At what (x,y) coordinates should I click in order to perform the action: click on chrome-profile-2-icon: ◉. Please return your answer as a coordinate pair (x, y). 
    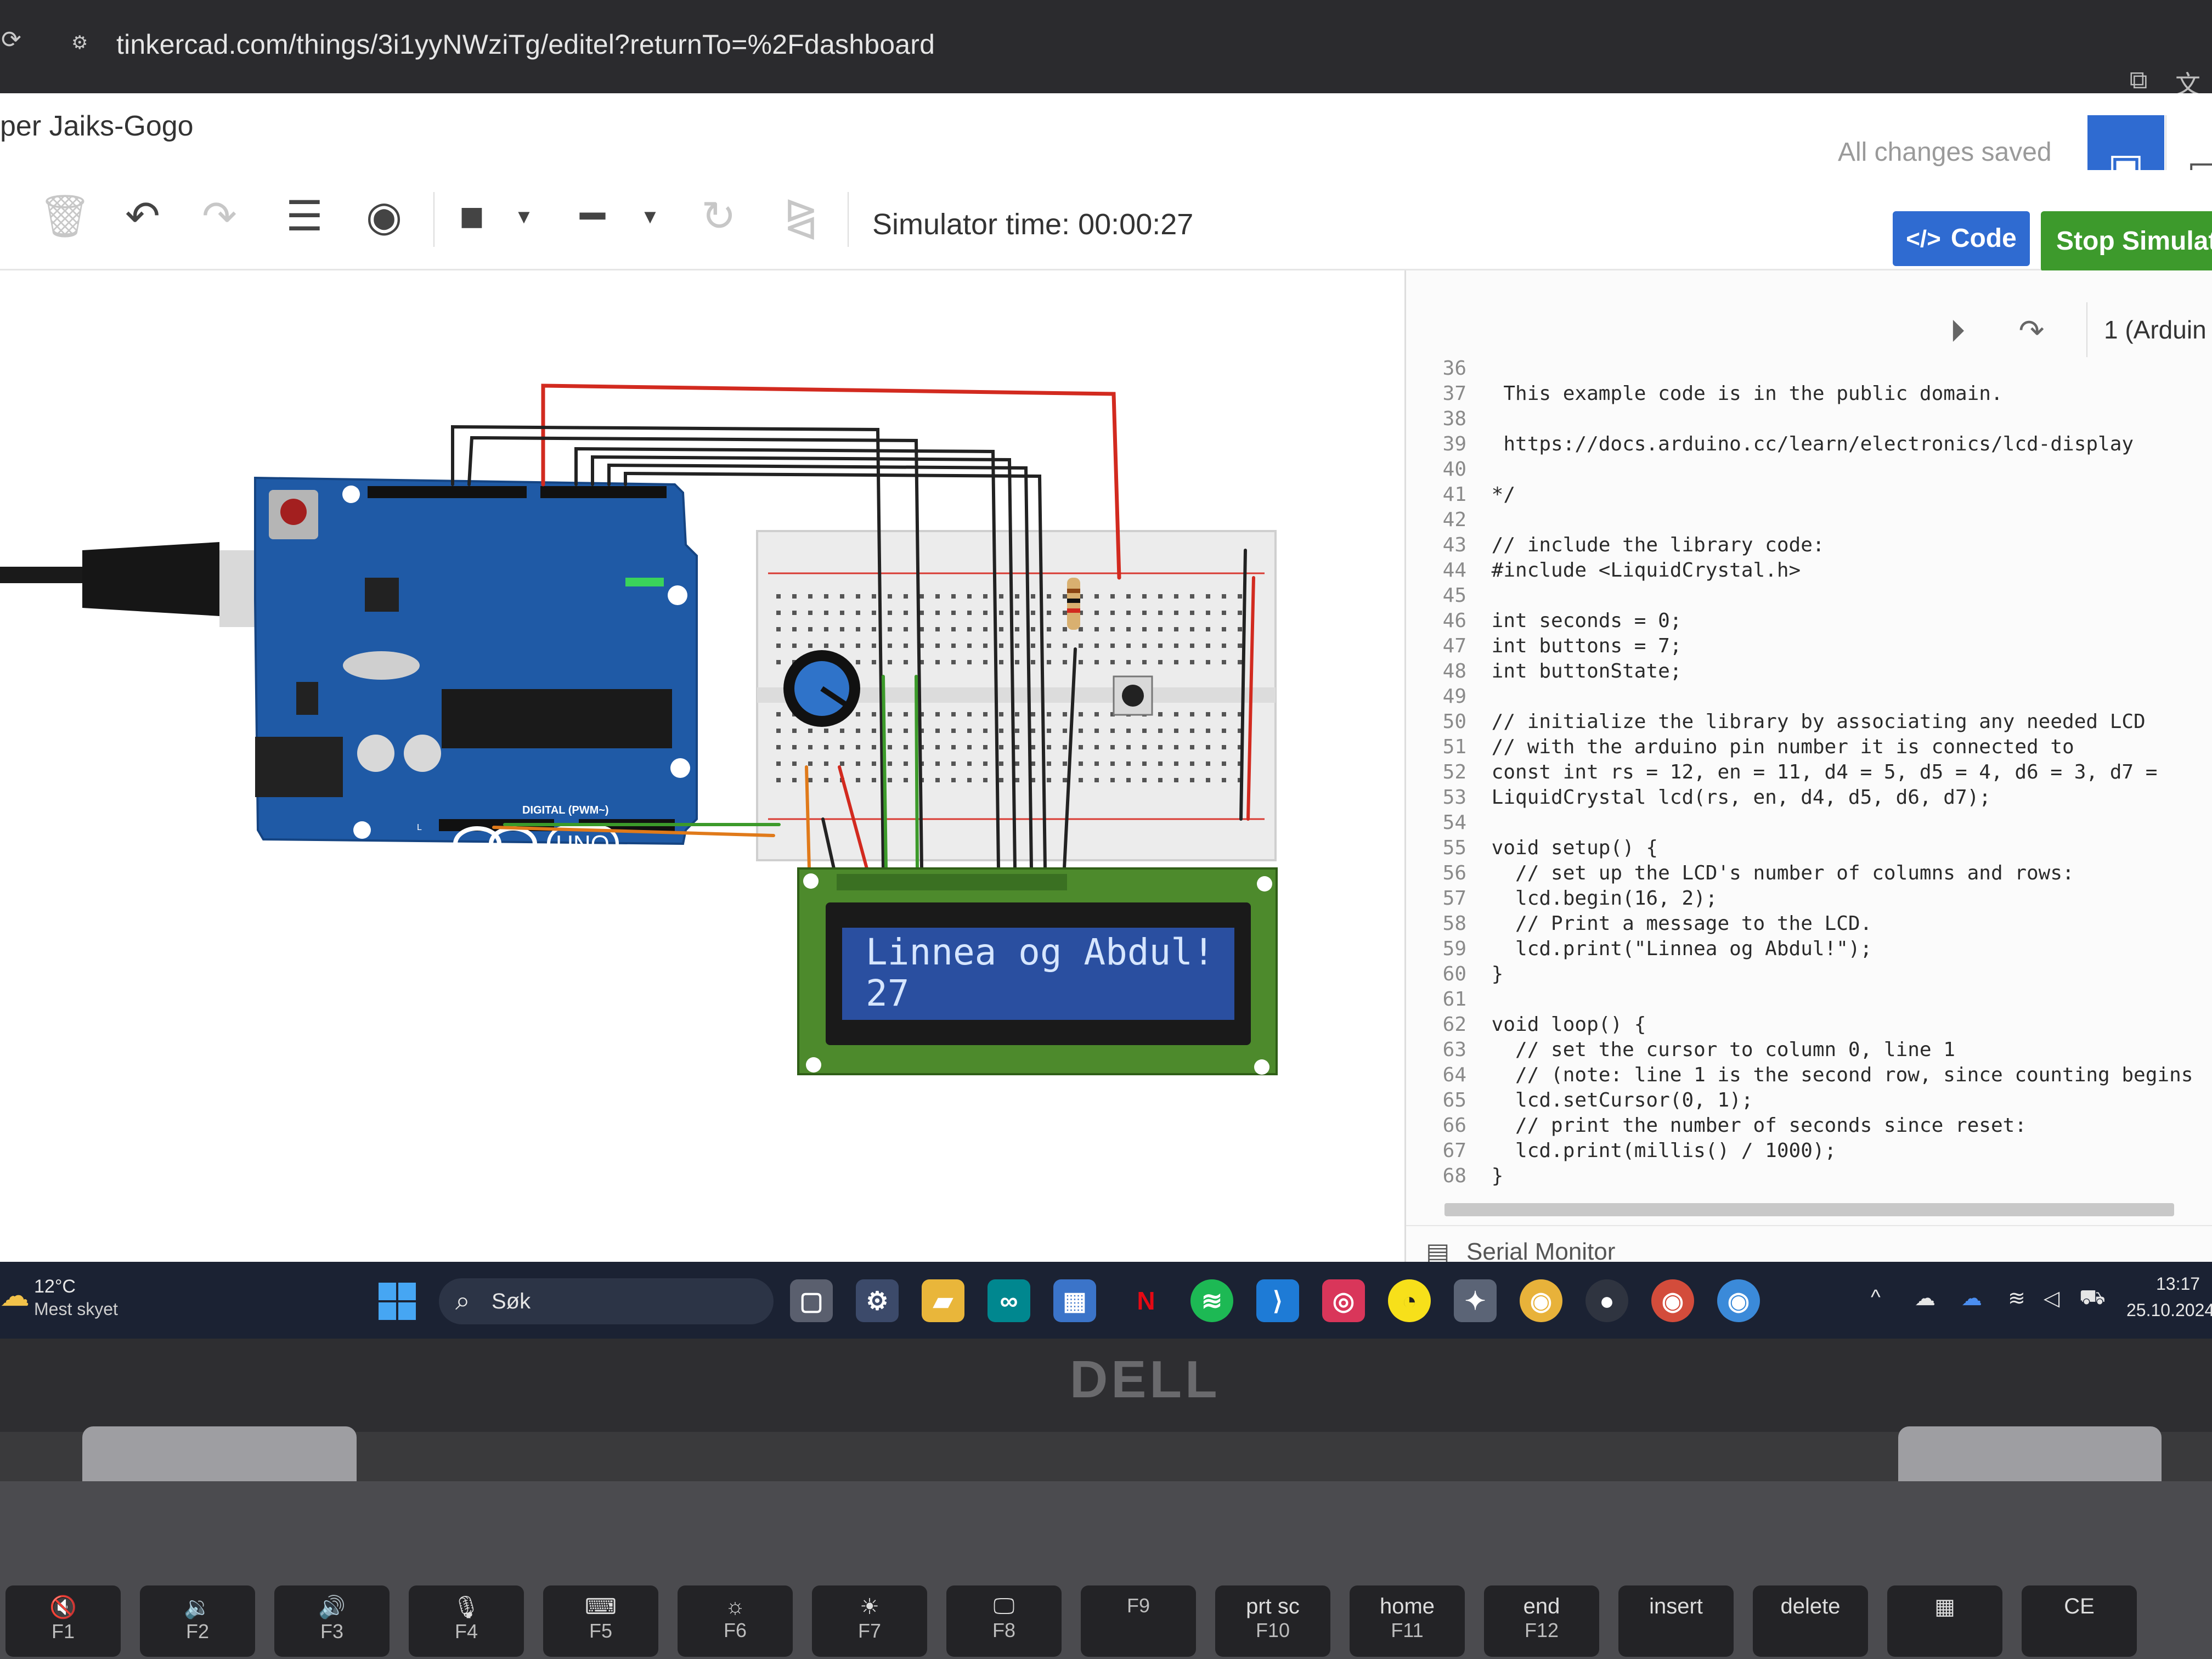
    Looking at the image, I should click on (1738, 1300).